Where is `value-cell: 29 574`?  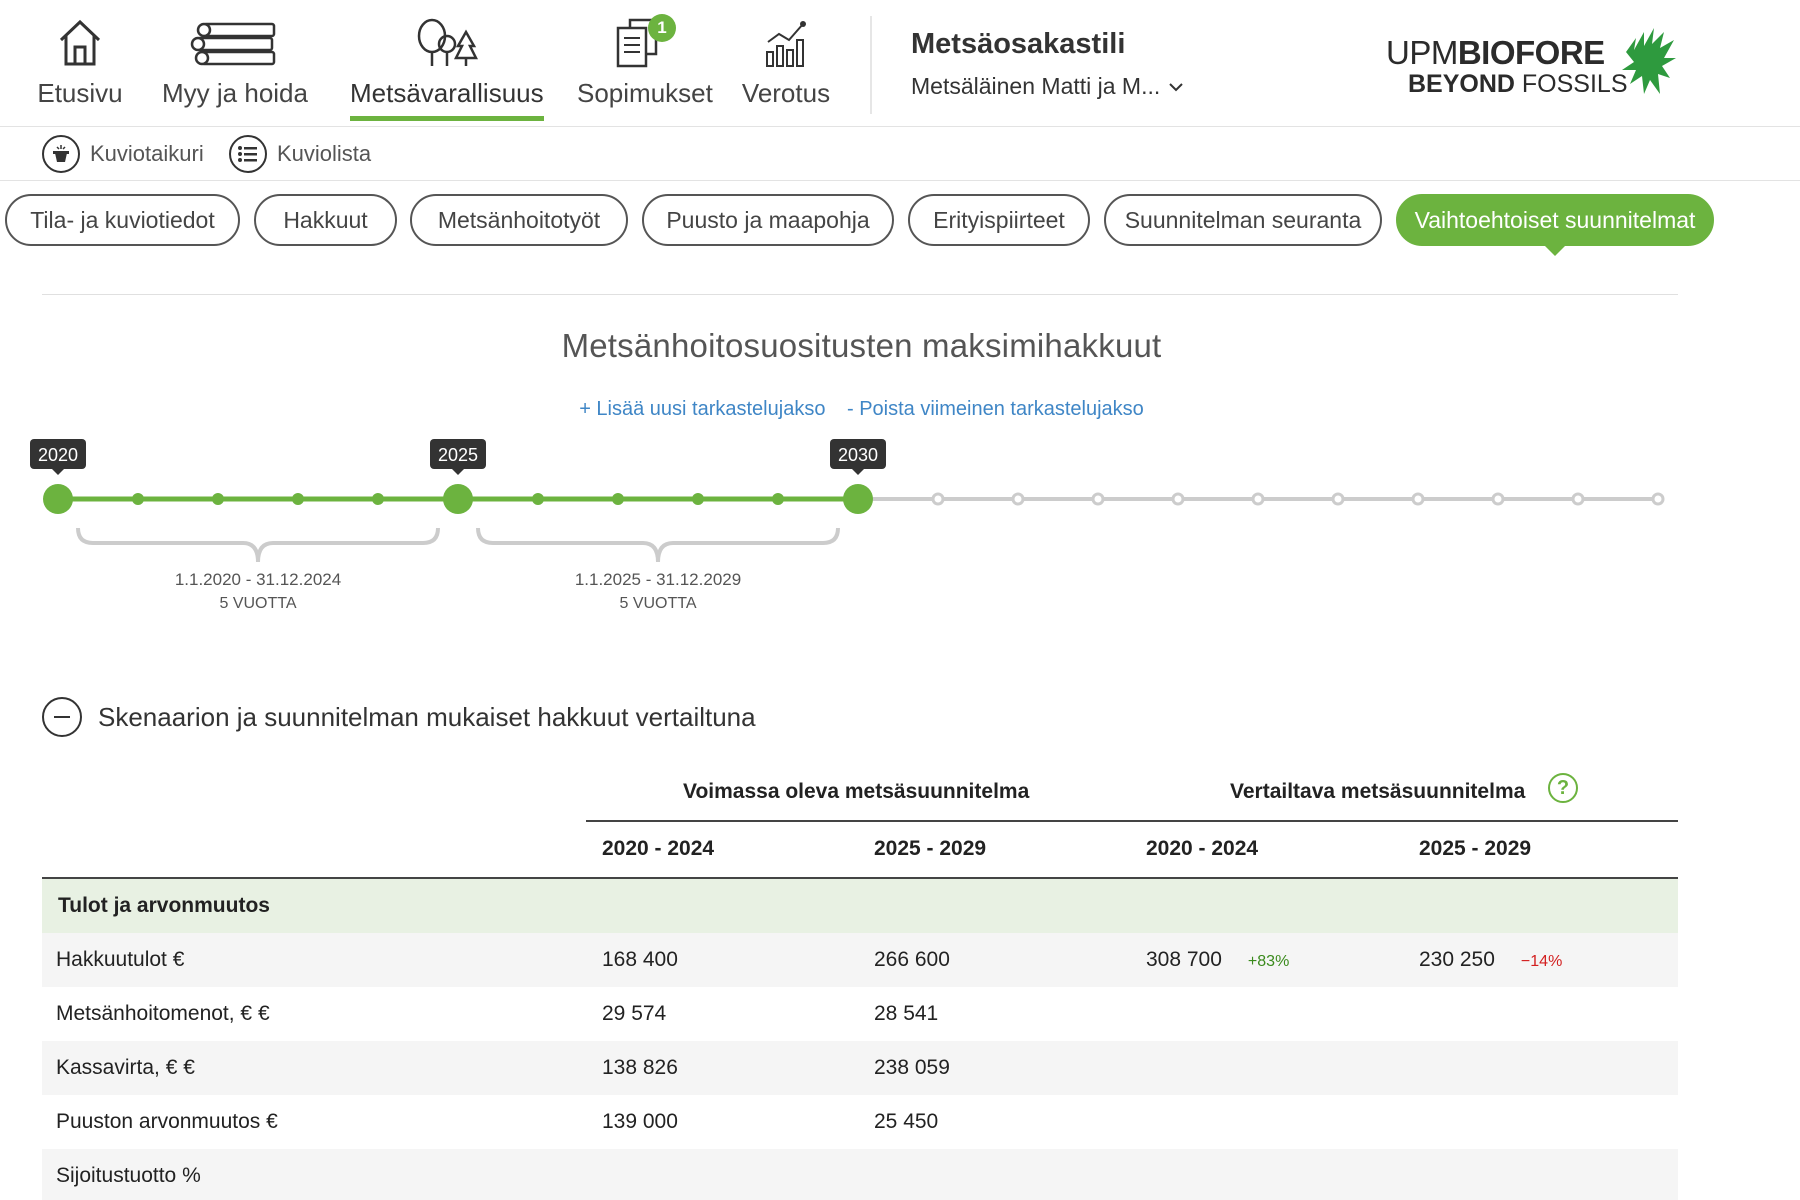 value-cell: 29 574 is located at coordinates (634, 1013).